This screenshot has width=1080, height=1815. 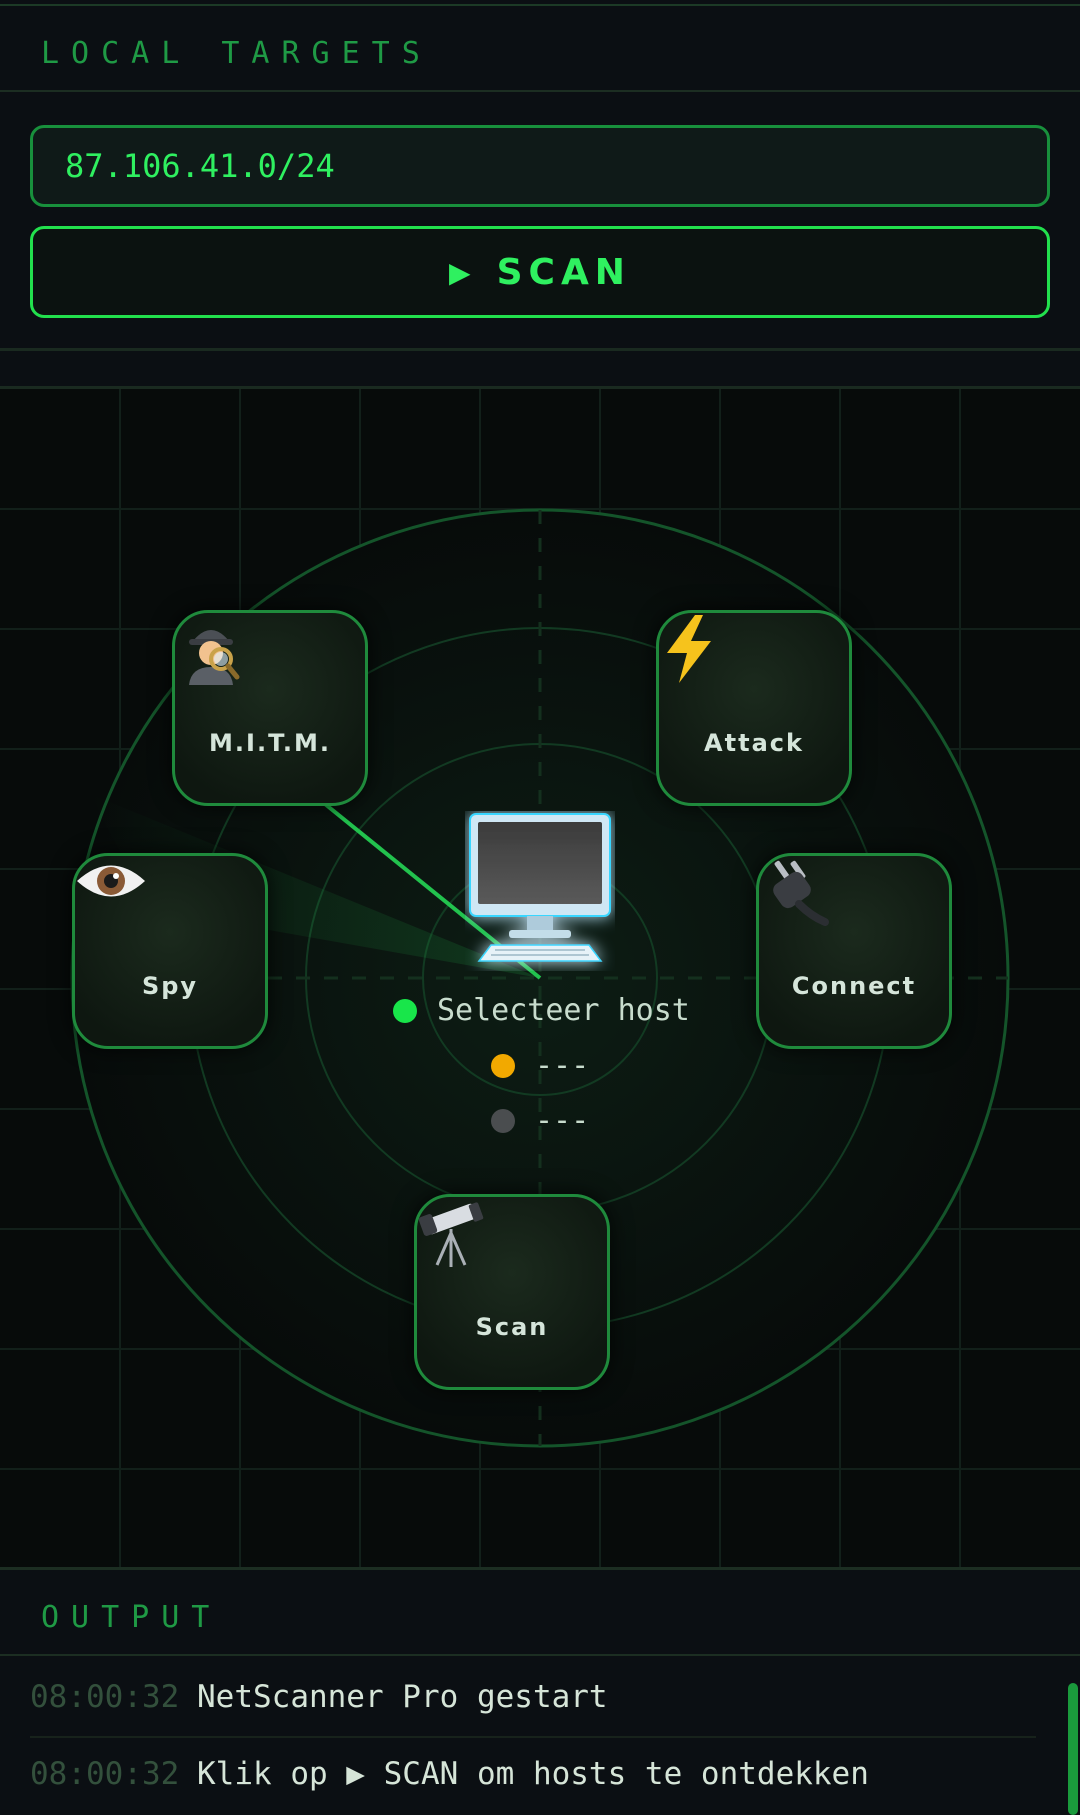 What do you see at coordinates (562, 1065) in the screenshot?
I see `status-line-2-text: ---` at bounding box center [562, 1065].